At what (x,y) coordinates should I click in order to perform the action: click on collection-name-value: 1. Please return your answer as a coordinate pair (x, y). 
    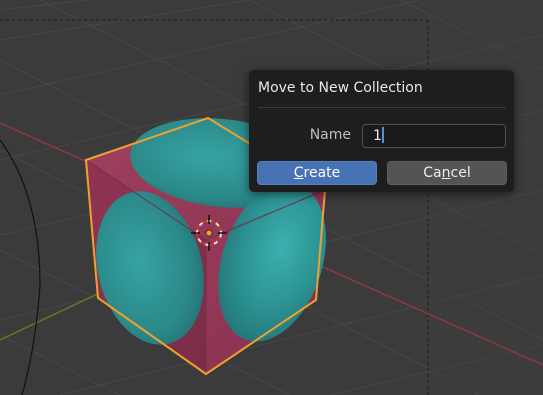
    Looking at the image, I should click on (377, 136).